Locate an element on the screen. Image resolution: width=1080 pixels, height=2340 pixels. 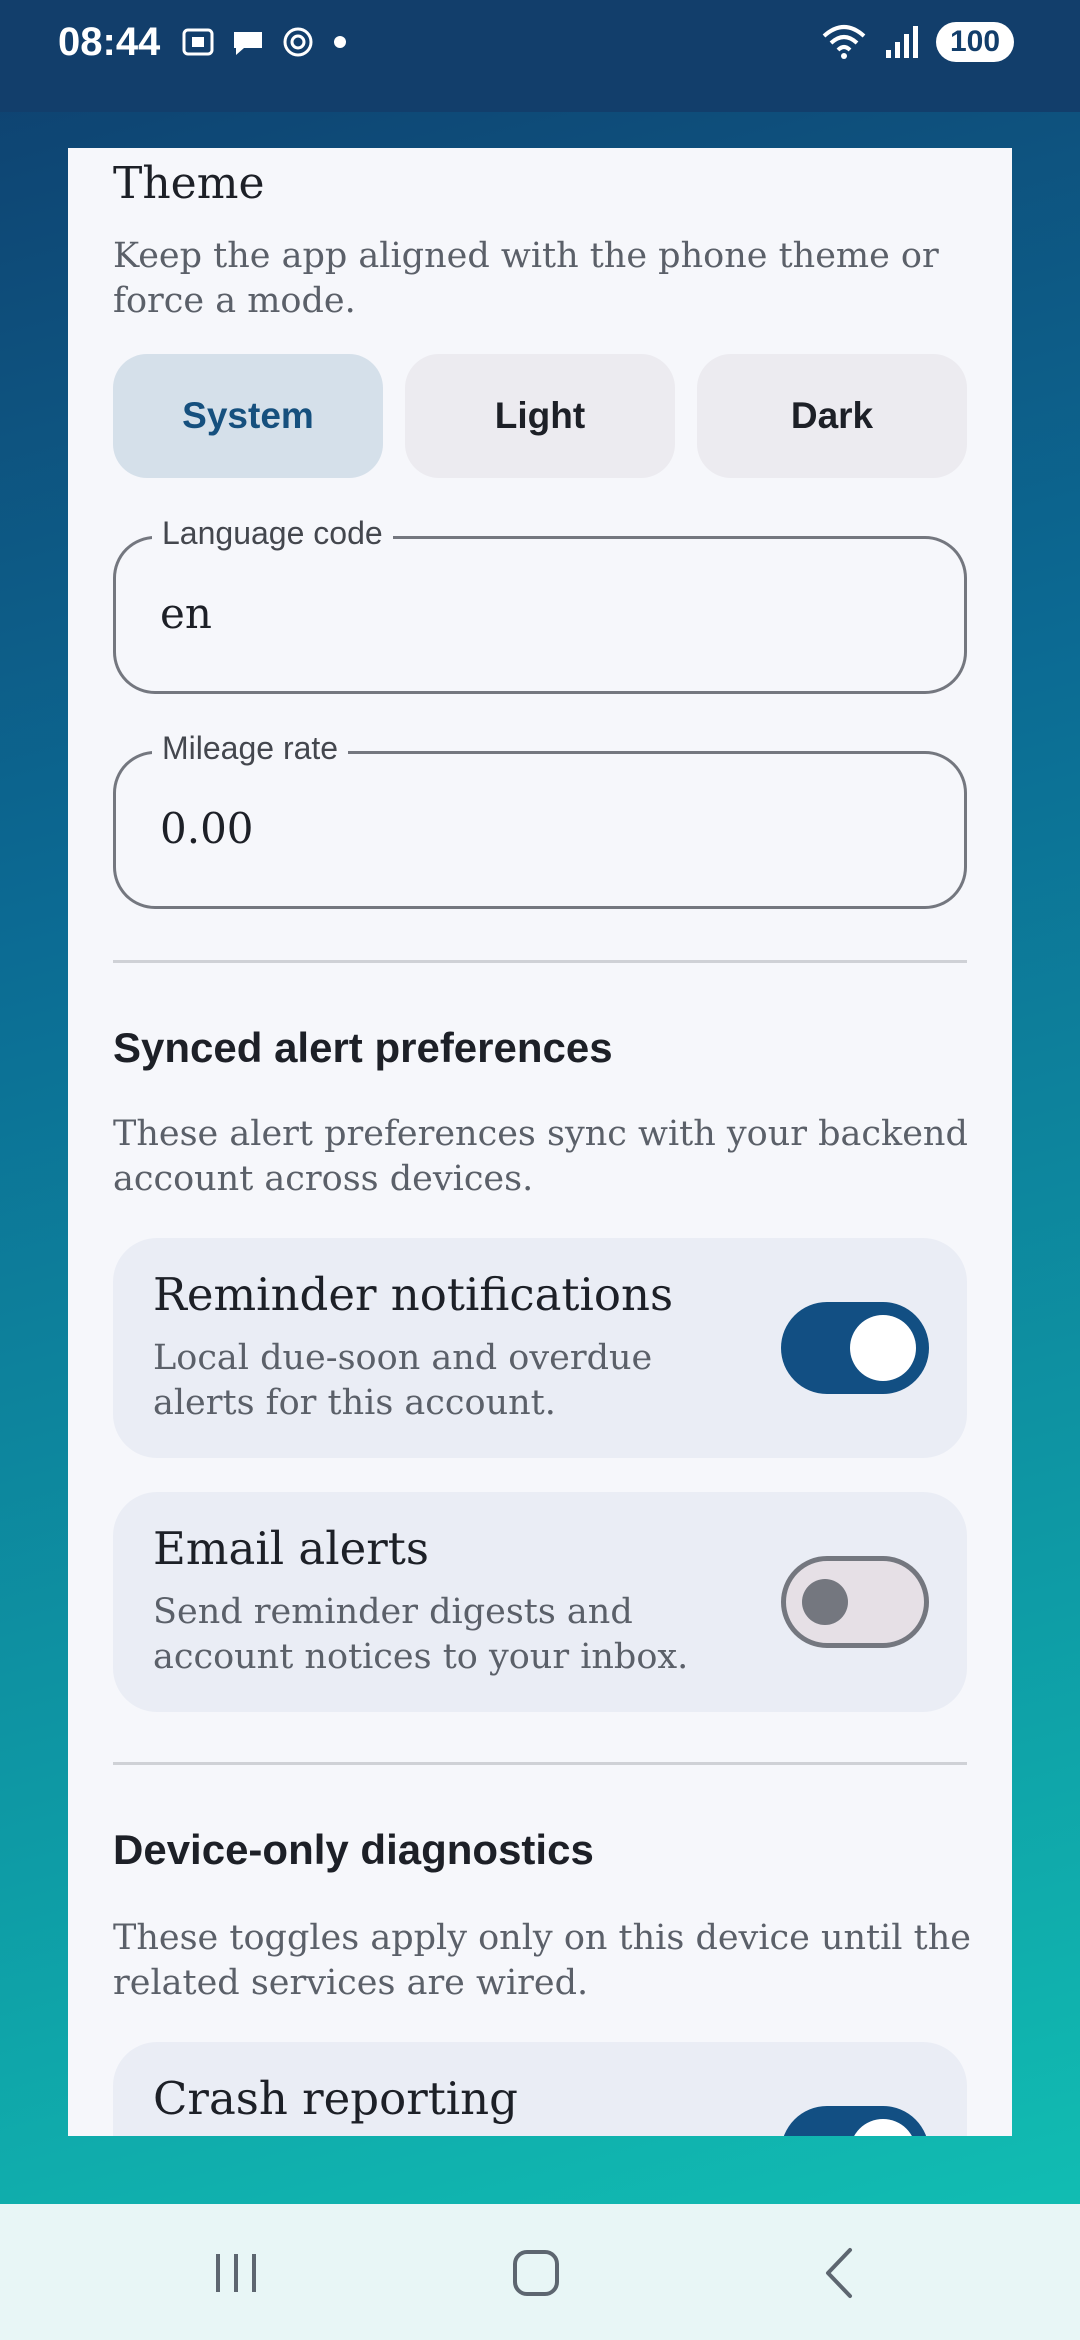
language-code-label: Language code is located at coordinates (272, 533).